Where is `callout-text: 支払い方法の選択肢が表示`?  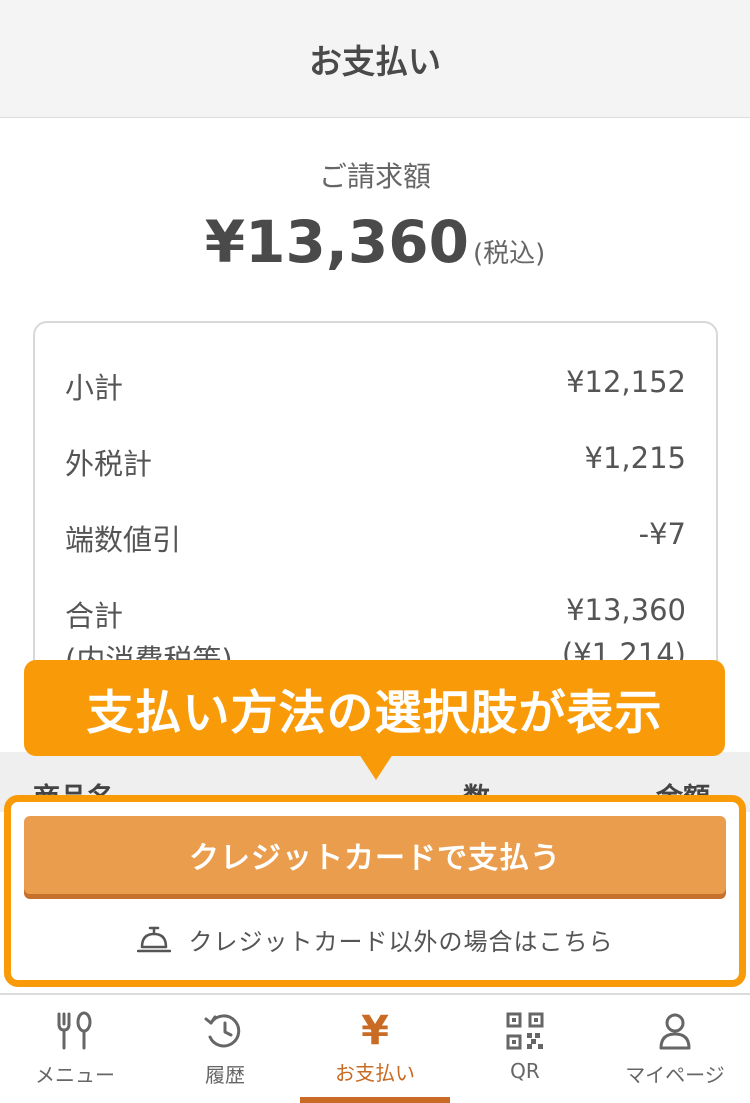 callout-text: 支払い方法の選択肢が表示 is located at coordinates (374, 713).